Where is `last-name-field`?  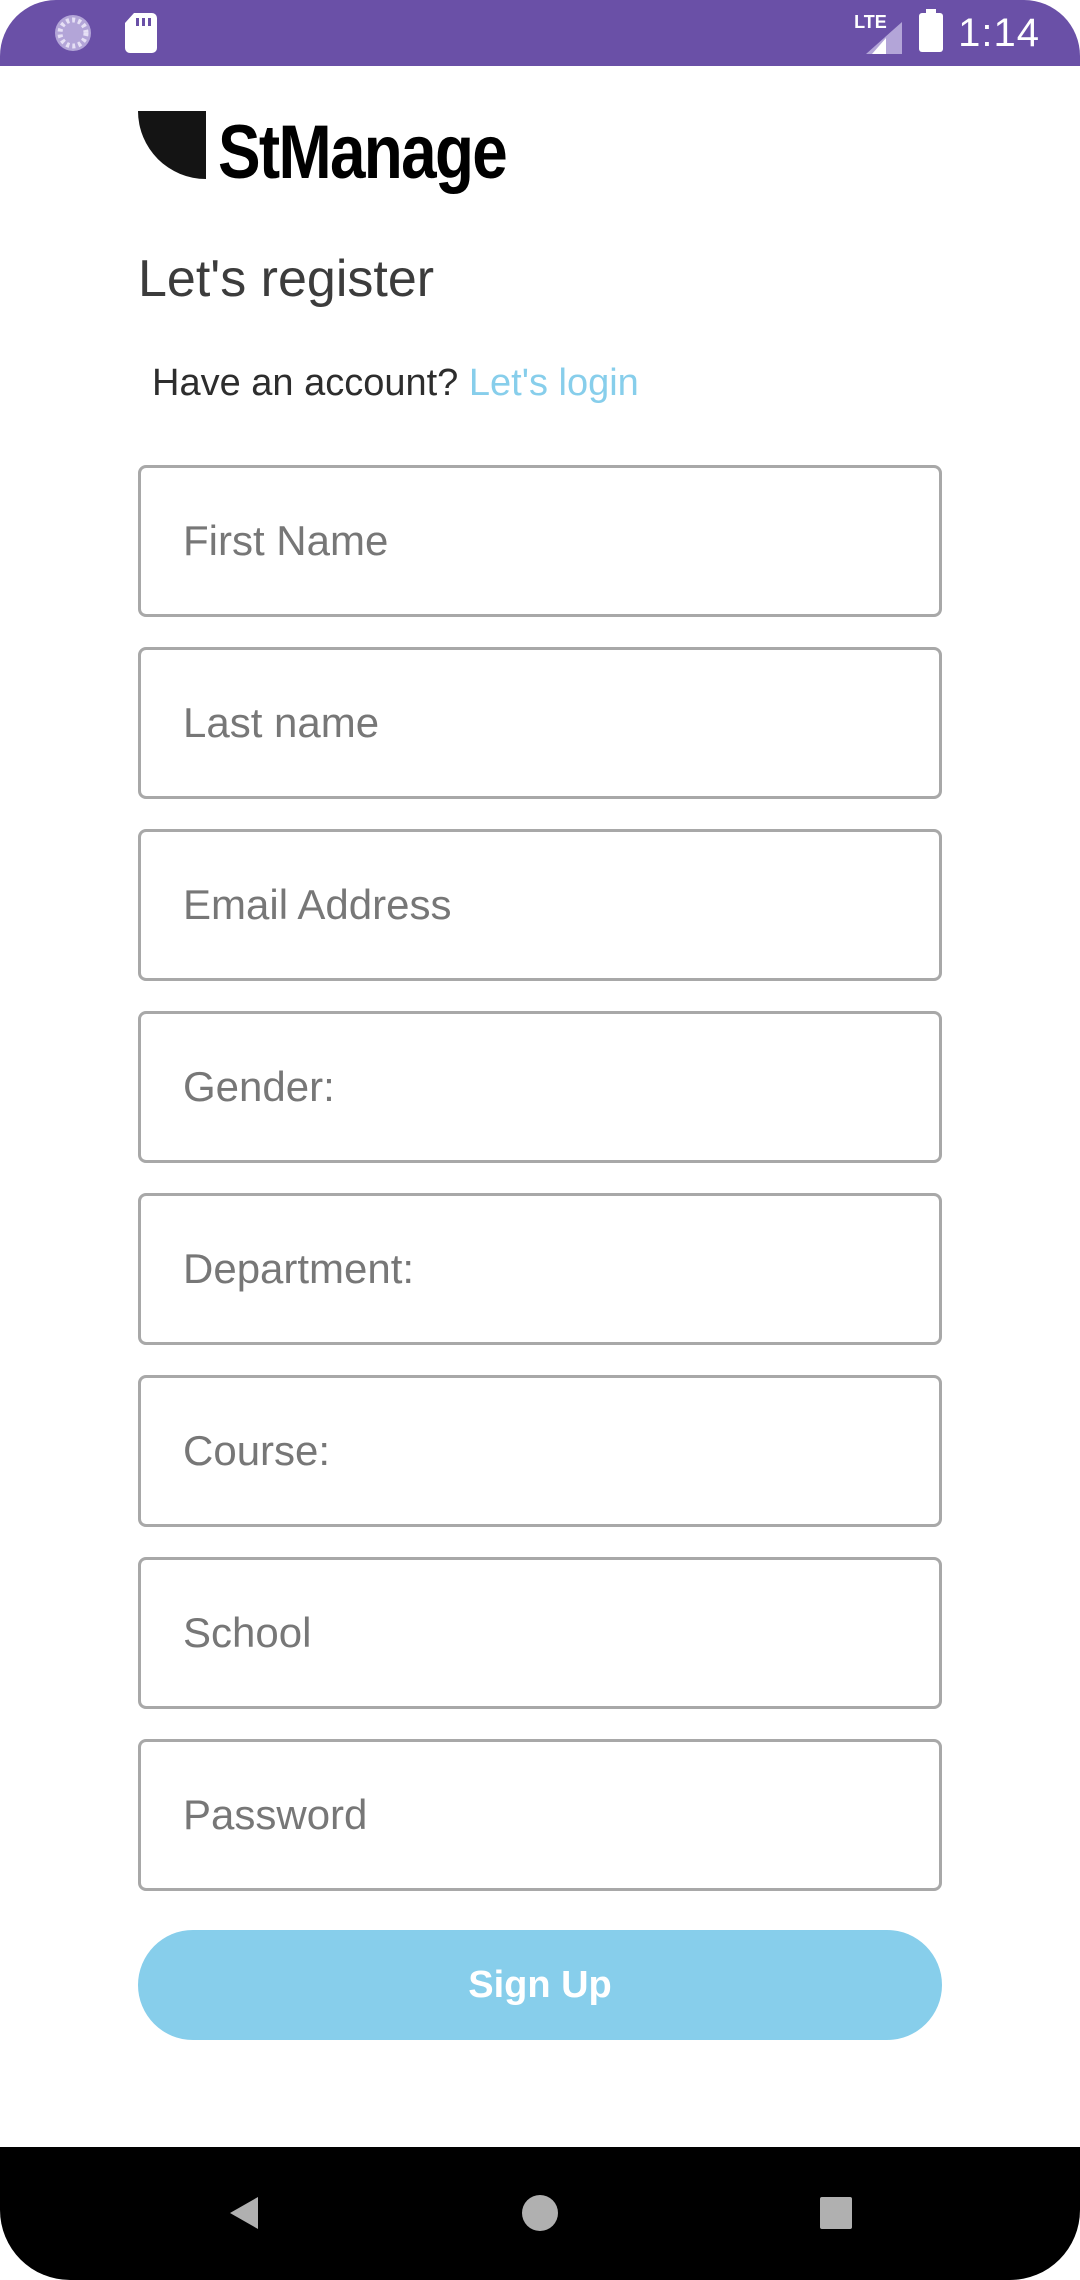
last-name-field is located at coordinates (540, 723).